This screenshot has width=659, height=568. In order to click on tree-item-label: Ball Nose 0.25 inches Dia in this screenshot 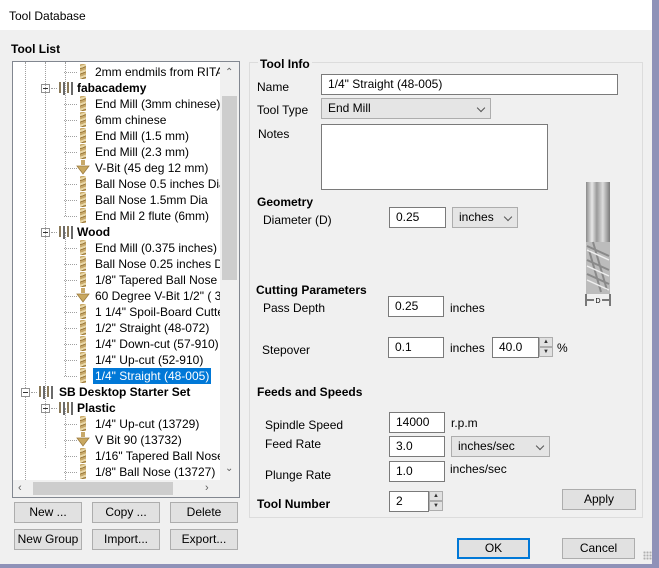, I will do `click(157, 264)`.